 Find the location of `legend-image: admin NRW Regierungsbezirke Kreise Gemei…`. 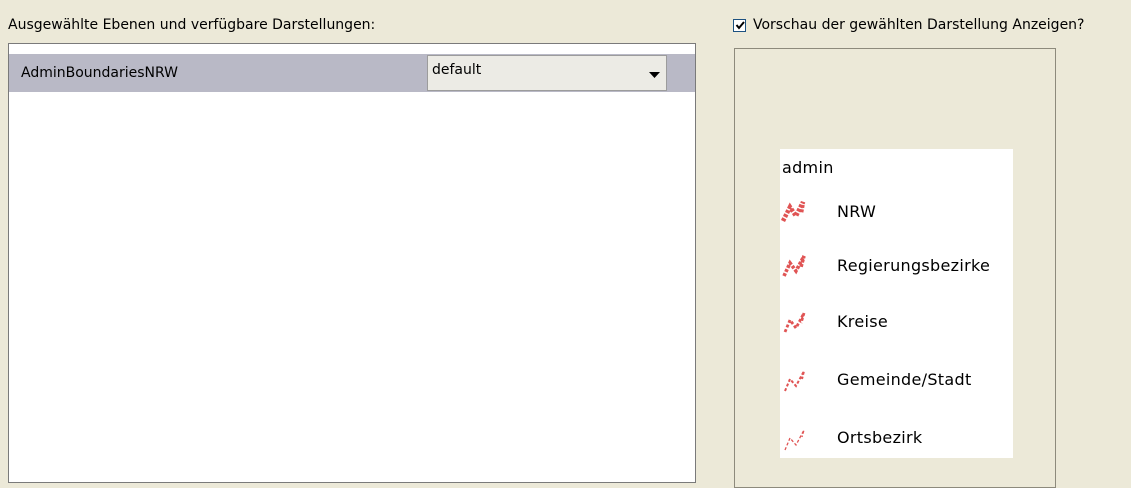

legend-image: admin NRW Regierungsbezirke Kreise Gemei… is located at coordinates (896, 303).